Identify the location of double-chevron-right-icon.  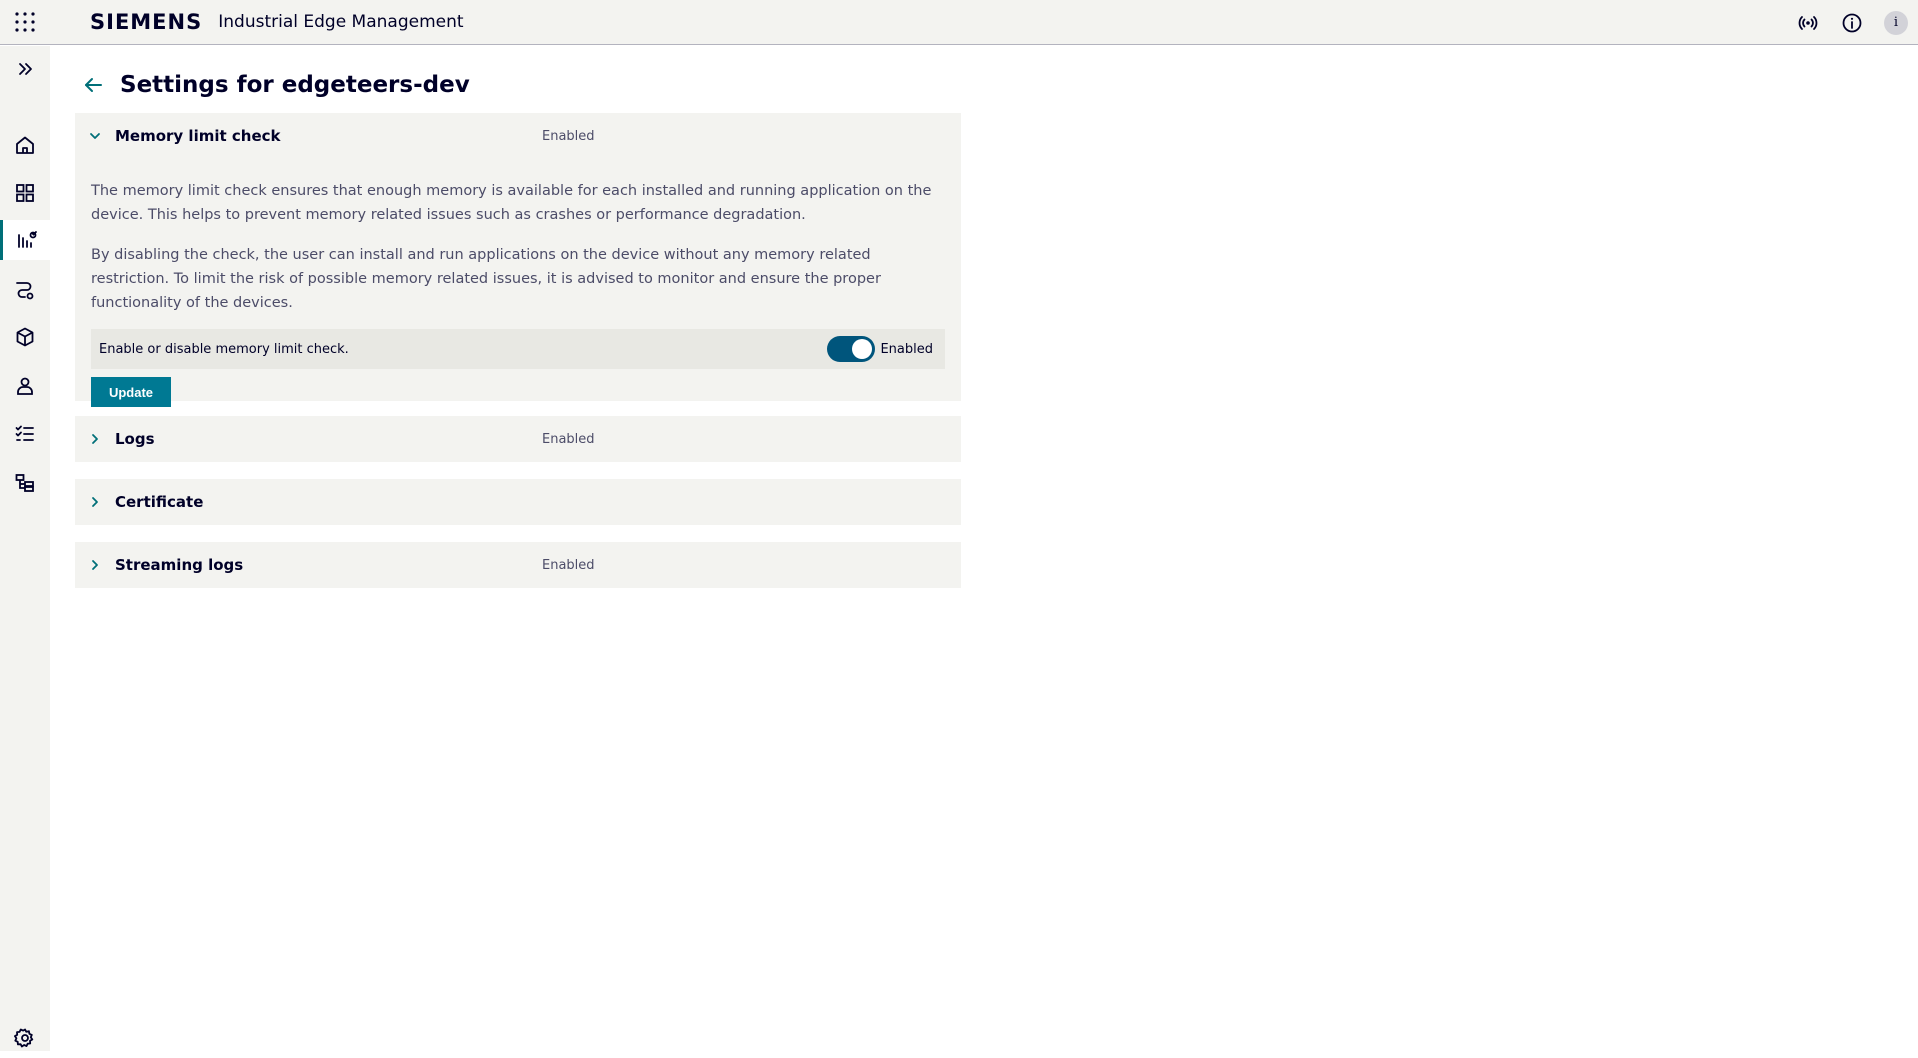
(25, 69).